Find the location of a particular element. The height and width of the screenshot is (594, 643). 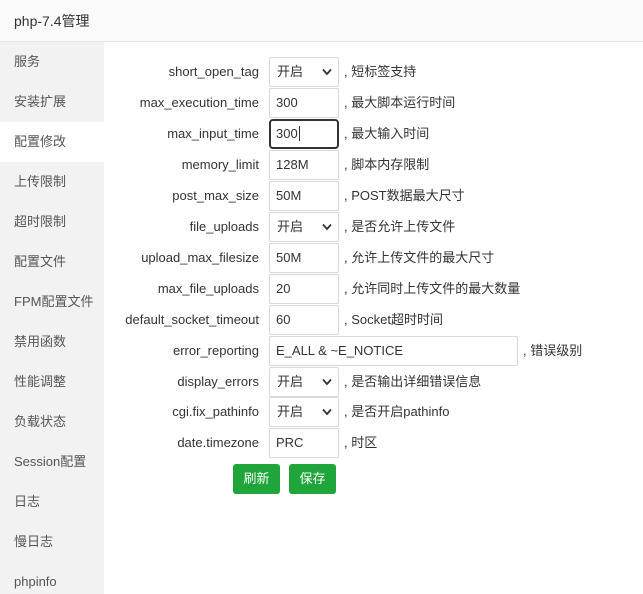

setting-row: max_file_uploads 20 , 允许同时上传文件的最大数量 is located at coordinates (373, 289).